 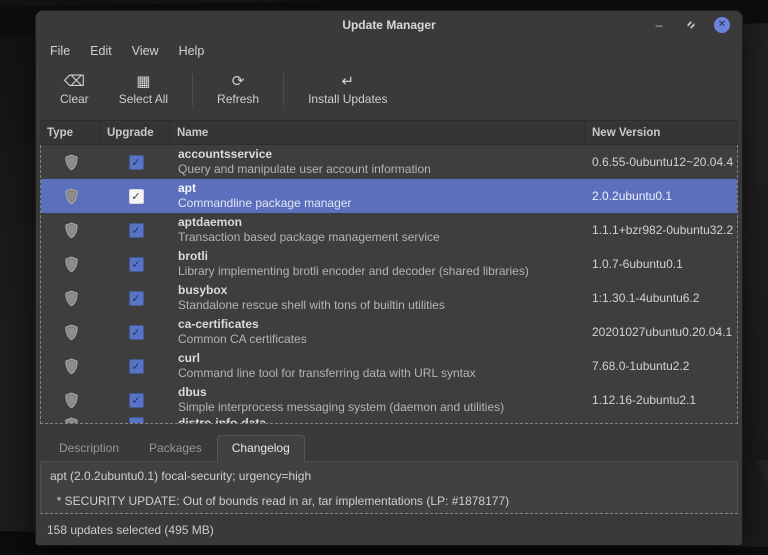 I want to click on package-name: accountsservice, so click(x=225, y=154).